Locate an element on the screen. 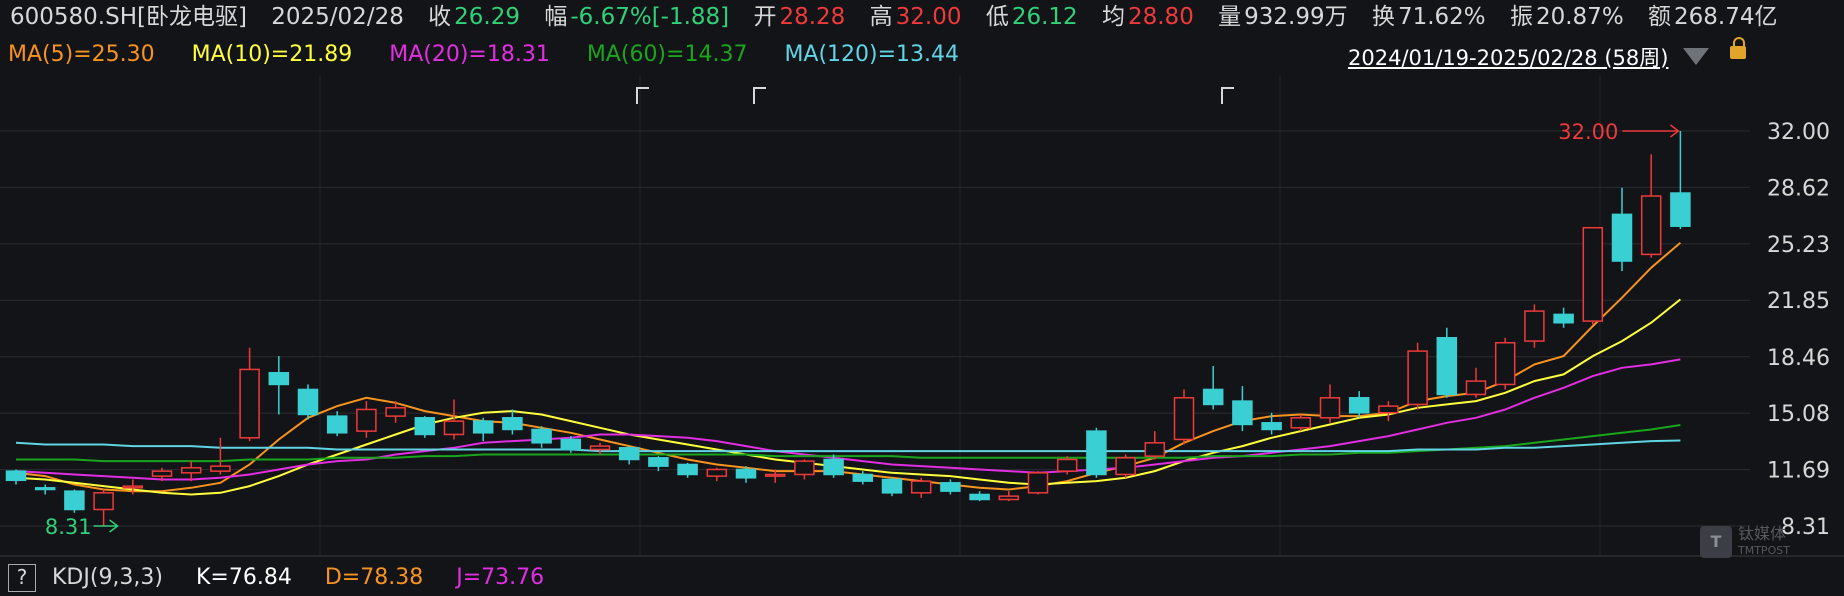 The height and width of the screenshot is (596, 1844). tmtpost-logo-icon: T is located at coordinates (1716, 542).